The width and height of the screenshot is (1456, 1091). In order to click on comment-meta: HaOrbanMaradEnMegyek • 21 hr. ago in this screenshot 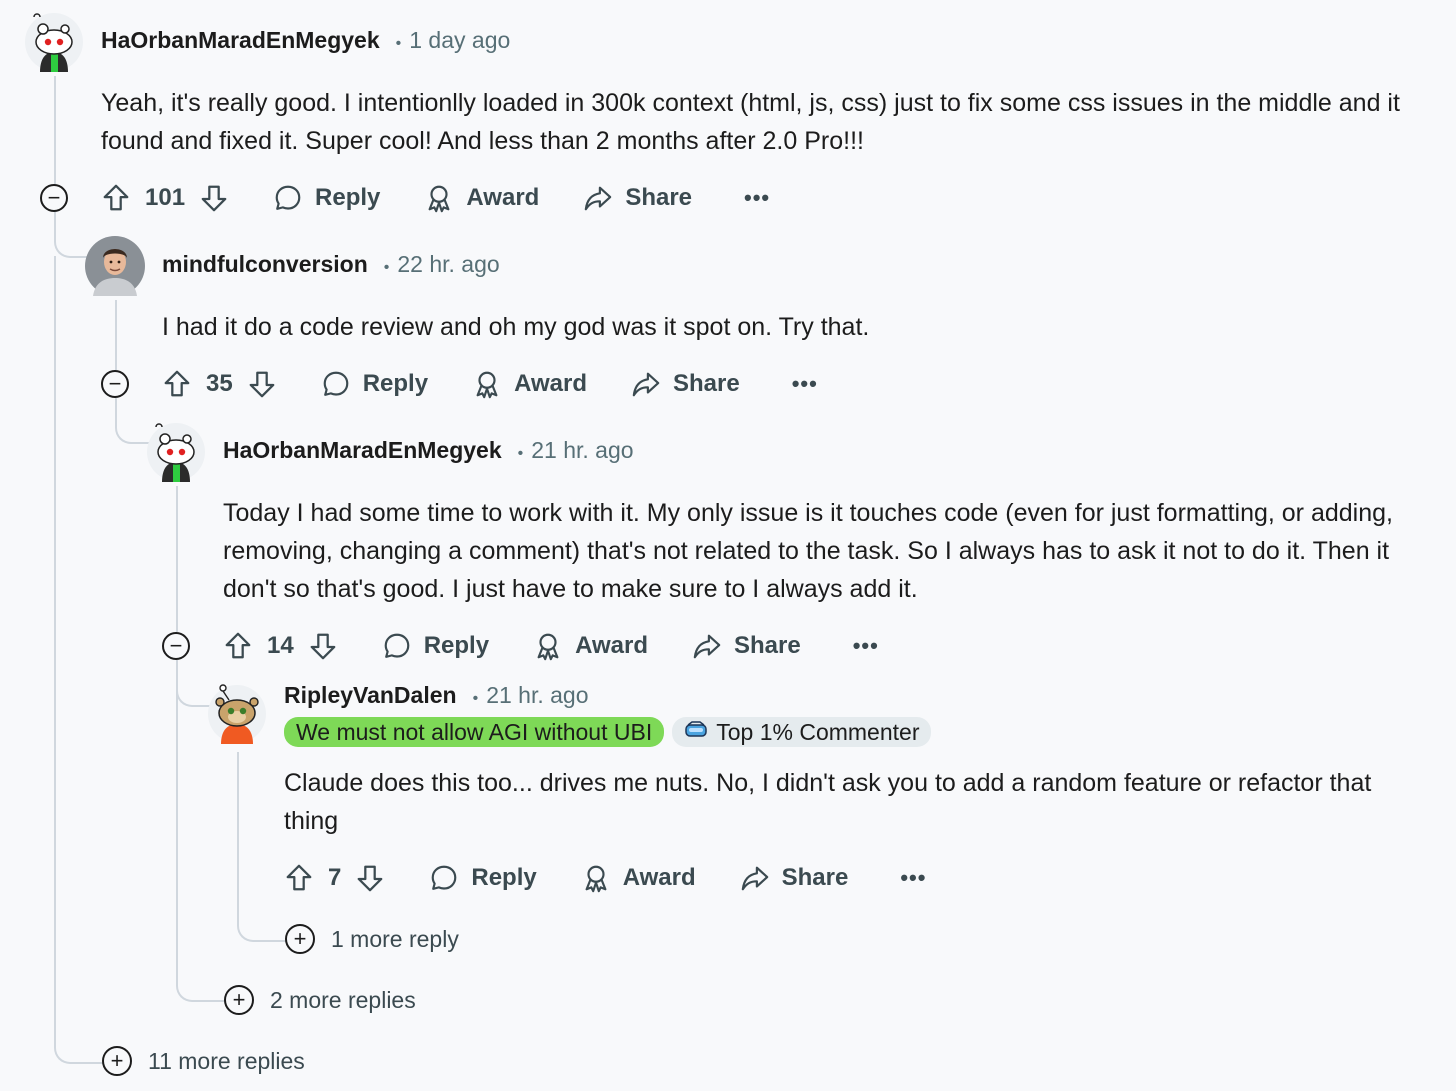, I will do `click(428, 450)`.